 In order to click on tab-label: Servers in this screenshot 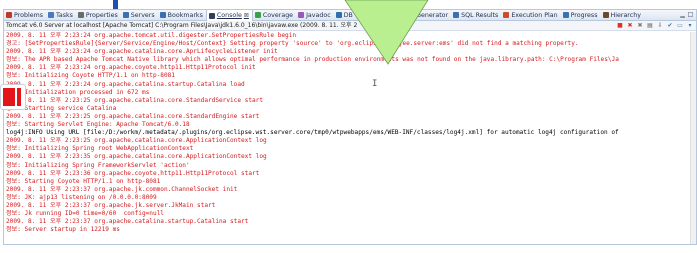, I will do `click(142, 15)`.